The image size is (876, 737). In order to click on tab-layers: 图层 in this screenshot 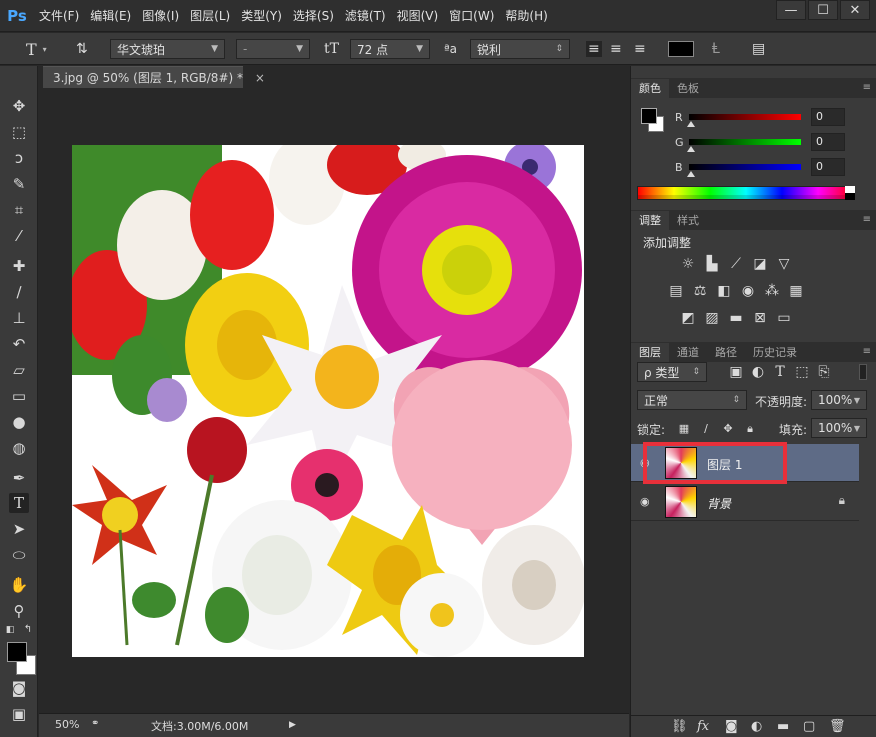, I will do `click(650, 352)`.